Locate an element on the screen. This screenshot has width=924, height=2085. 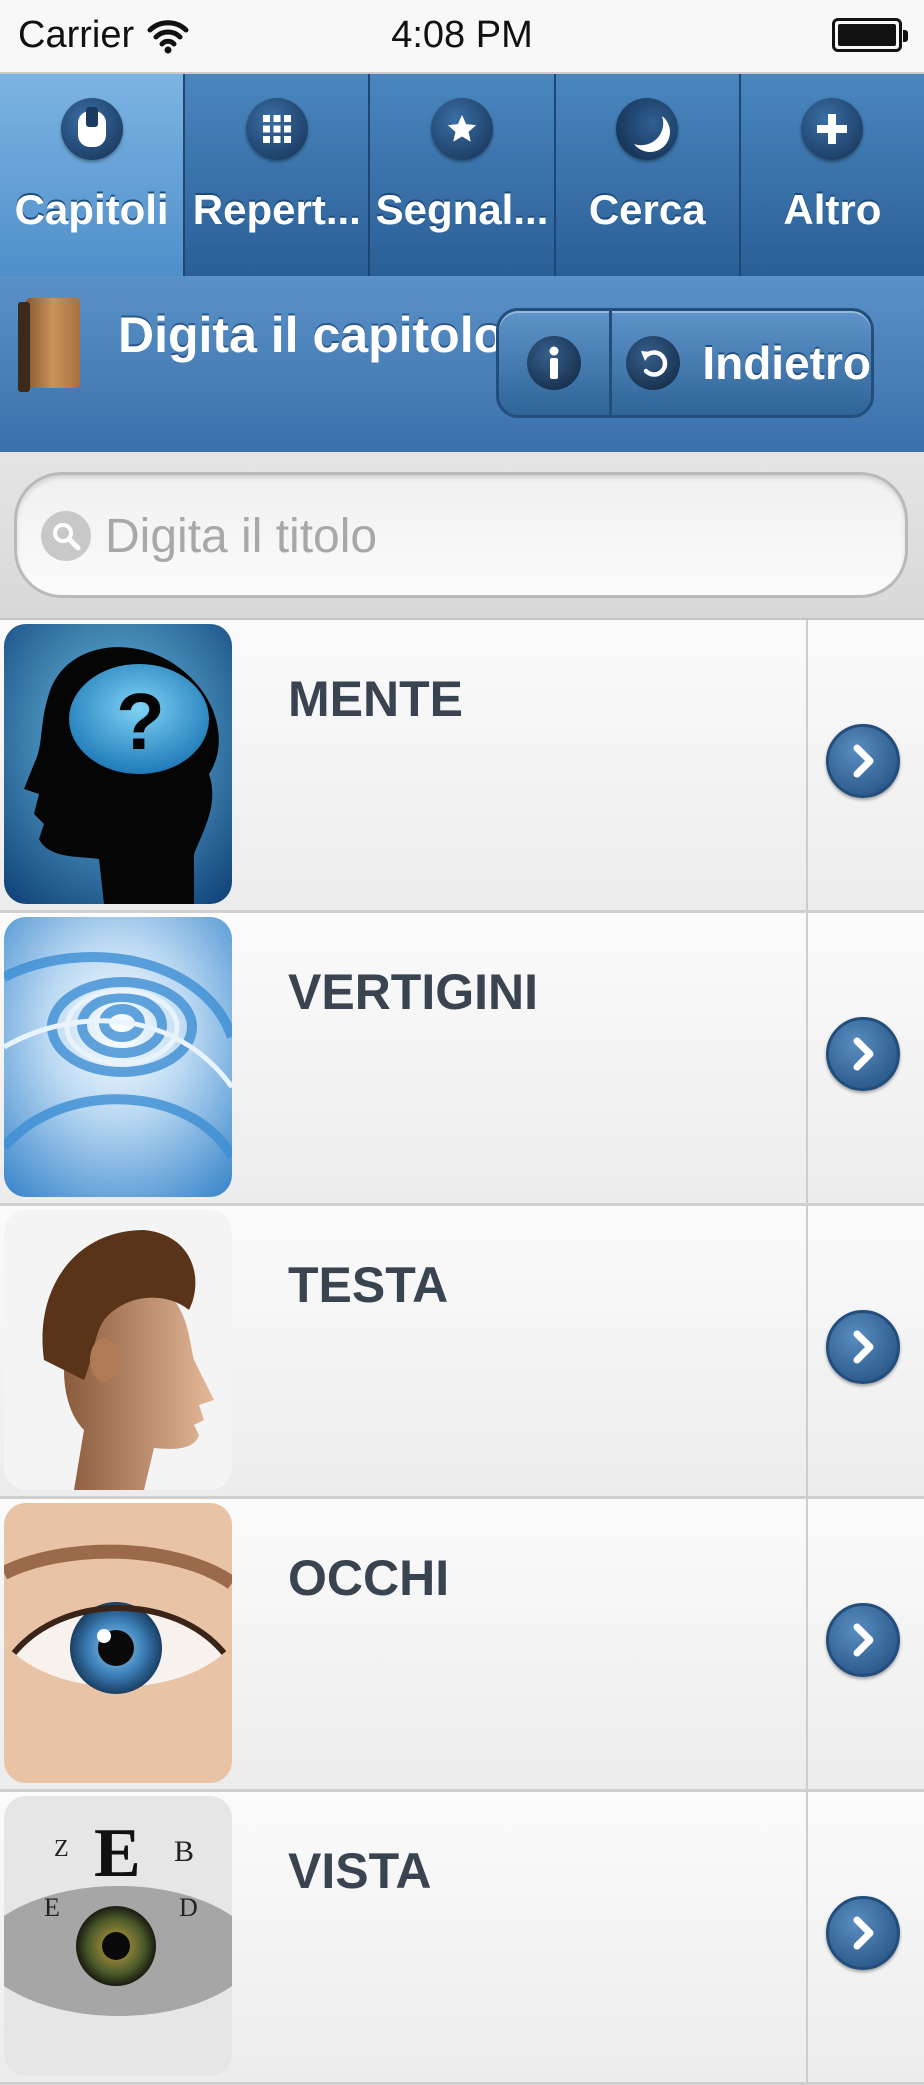
svg-text: Z is located at coordinates (61, 1849).